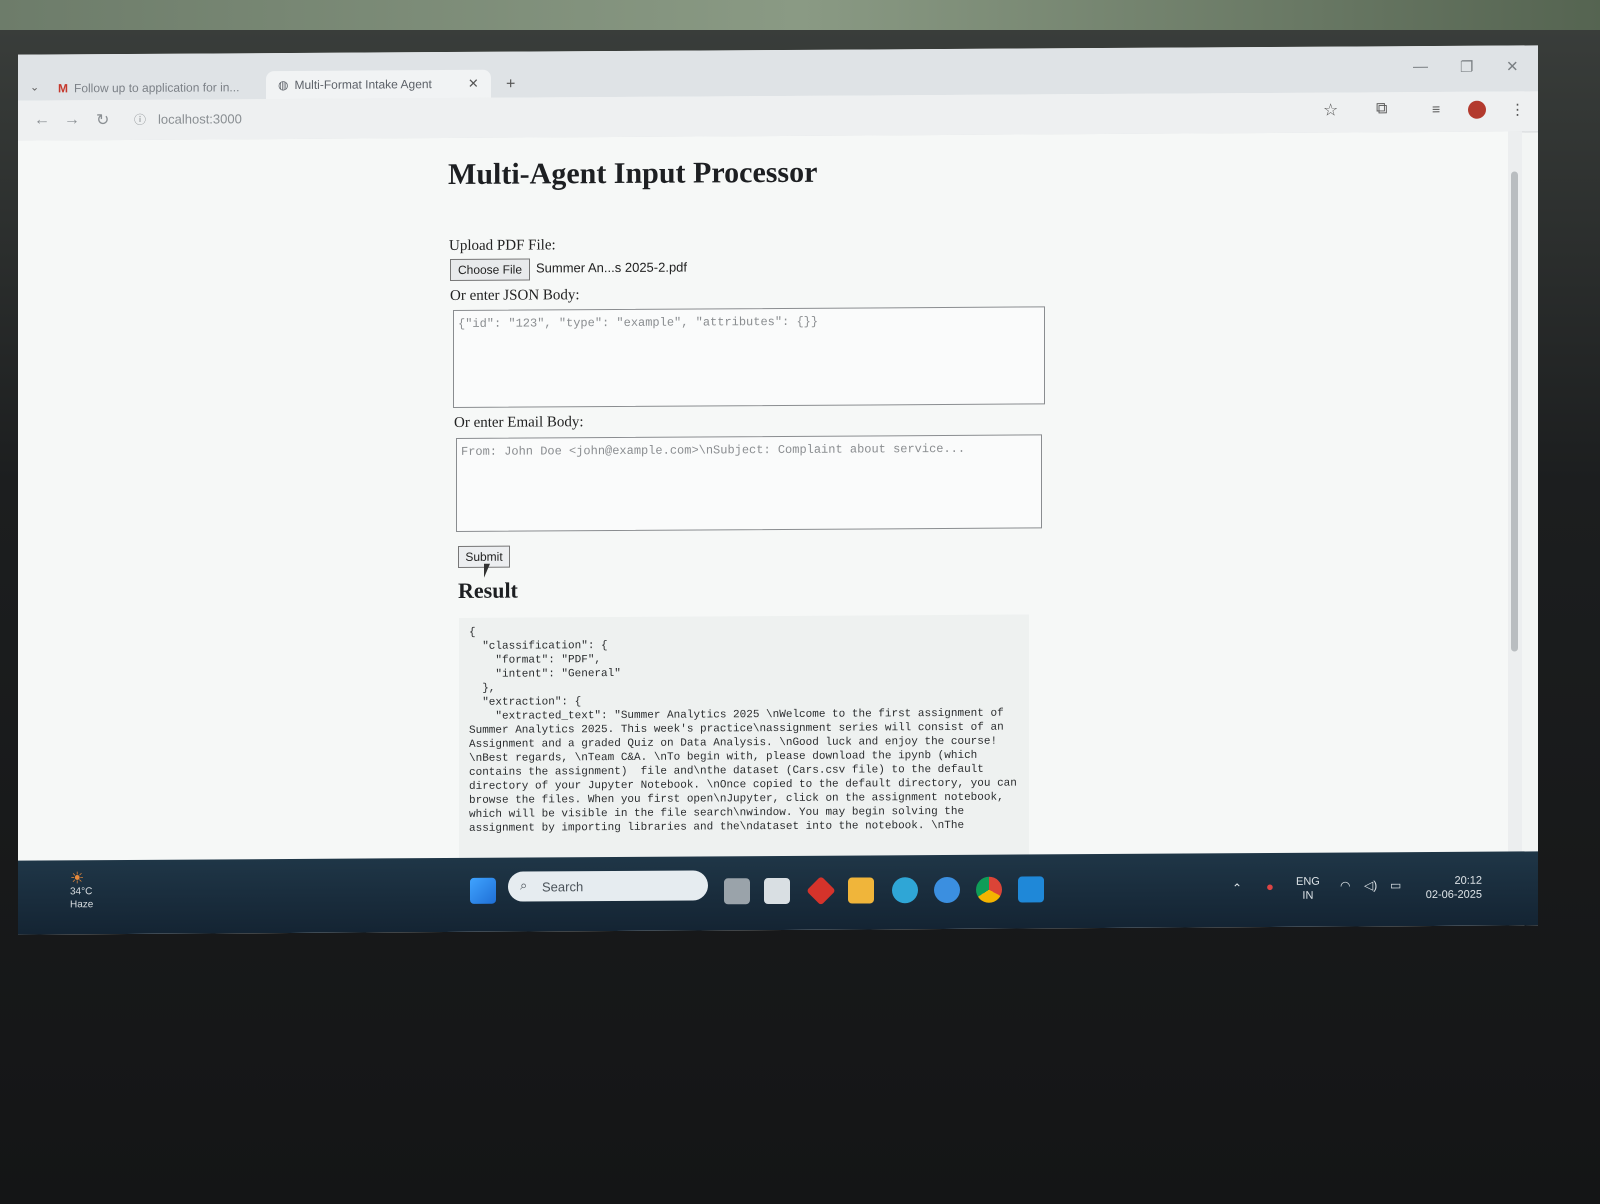 This screenshot has width=1600, height=1204. I want to click on background-surface, so click(800, 15).